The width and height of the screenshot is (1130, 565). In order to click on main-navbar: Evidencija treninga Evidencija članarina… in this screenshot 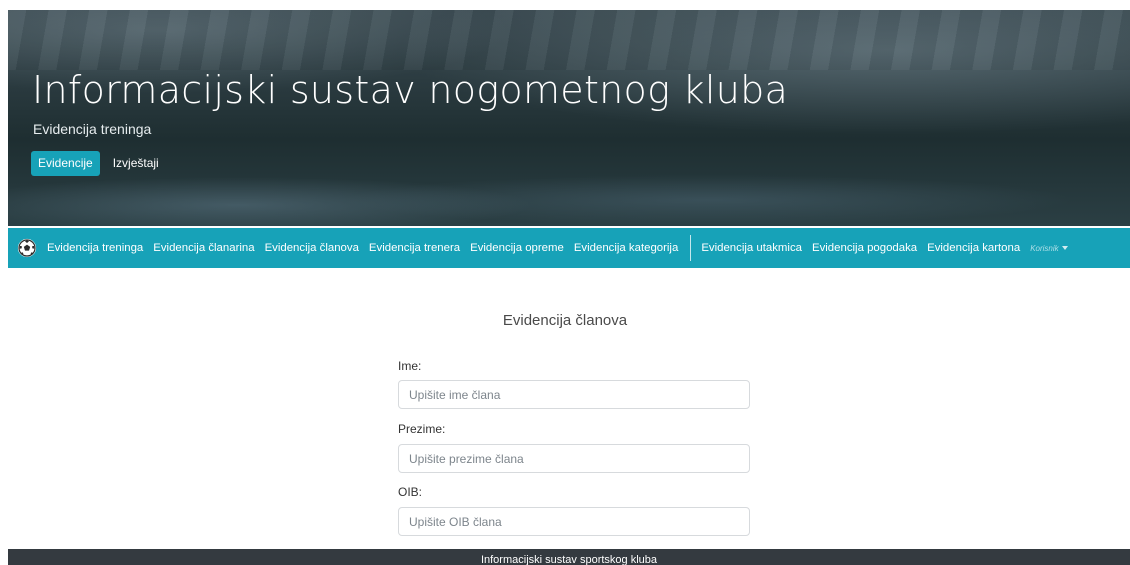, I will do `click(569, 248)`.